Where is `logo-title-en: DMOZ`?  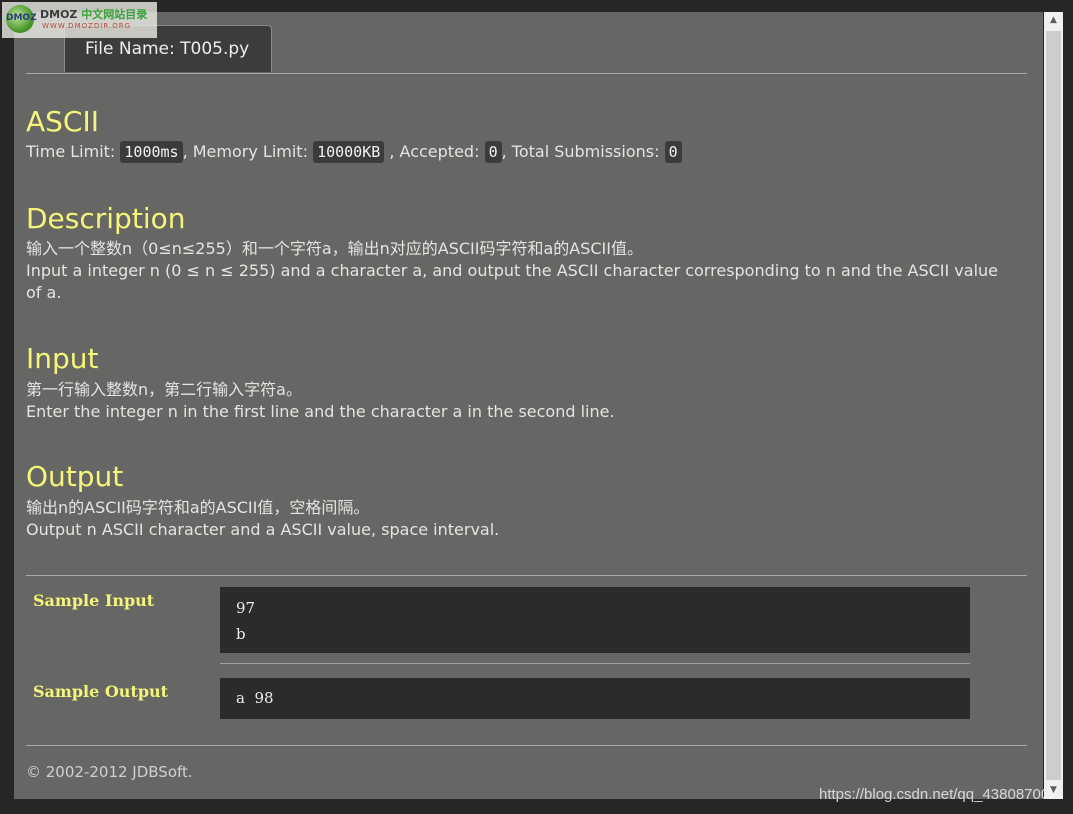 logo-title-en: DMOZ is located at coordinates (59, 14).